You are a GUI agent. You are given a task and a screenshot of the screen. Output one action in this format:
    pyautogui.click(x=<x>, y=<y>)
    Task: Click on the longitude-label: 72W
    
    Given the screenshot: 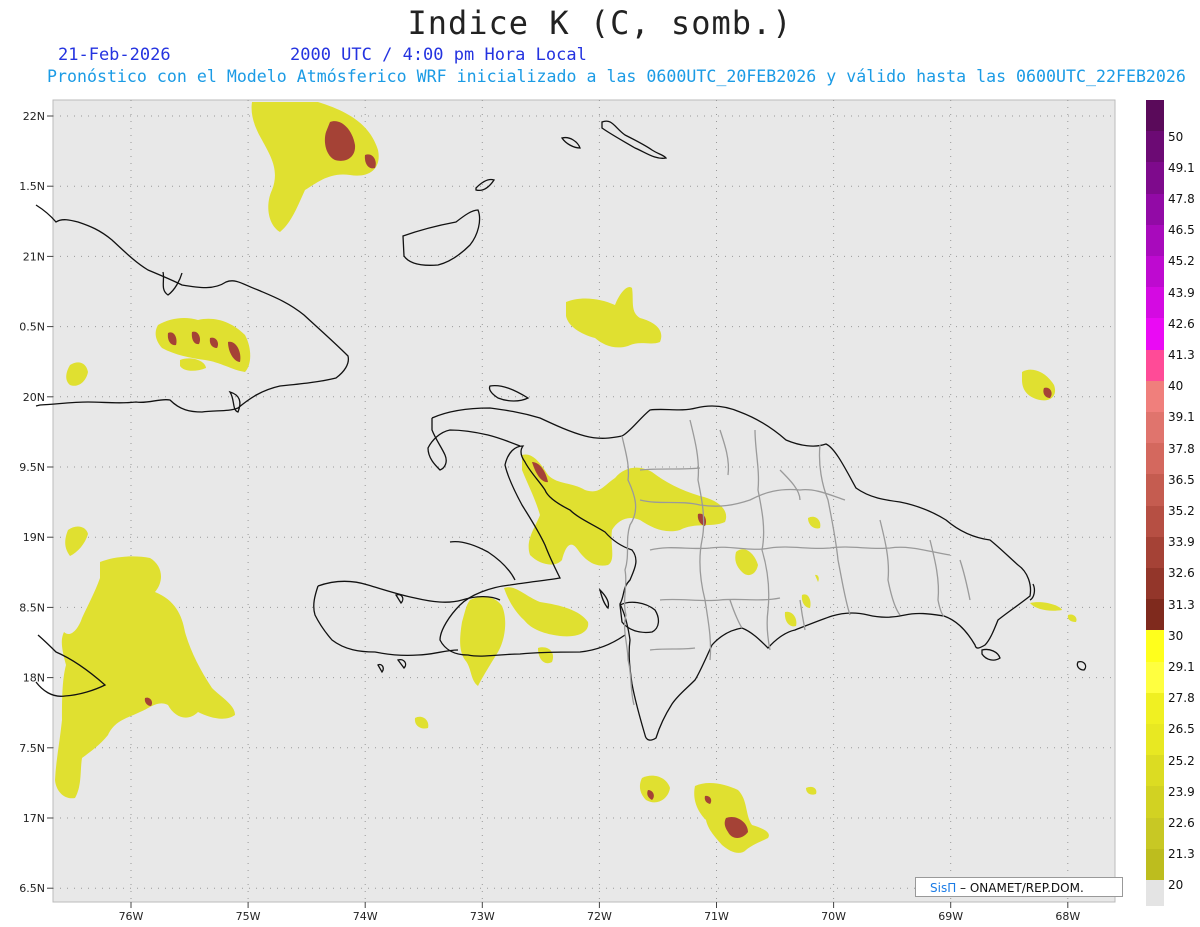 What is the action you would take?
    pyautogui.click(x=599, y=916)
    